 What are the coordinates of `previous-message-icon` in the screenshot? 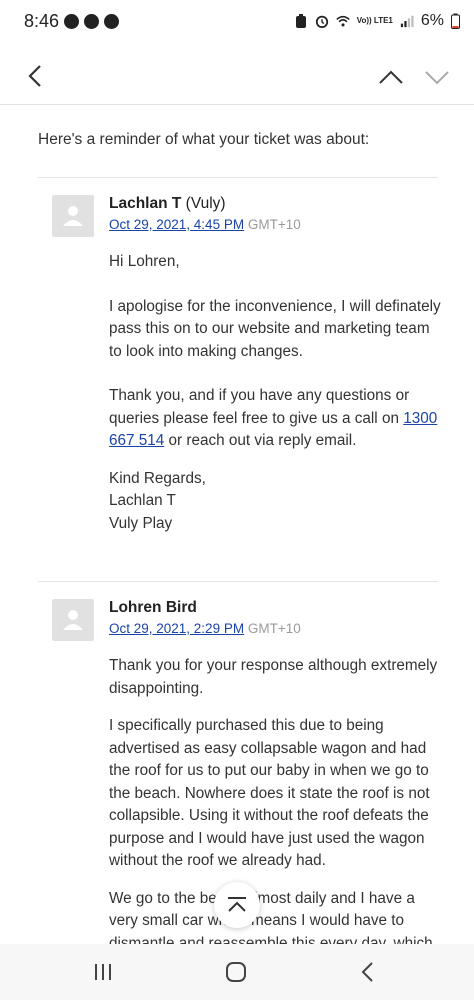 It's located at (391, 77).